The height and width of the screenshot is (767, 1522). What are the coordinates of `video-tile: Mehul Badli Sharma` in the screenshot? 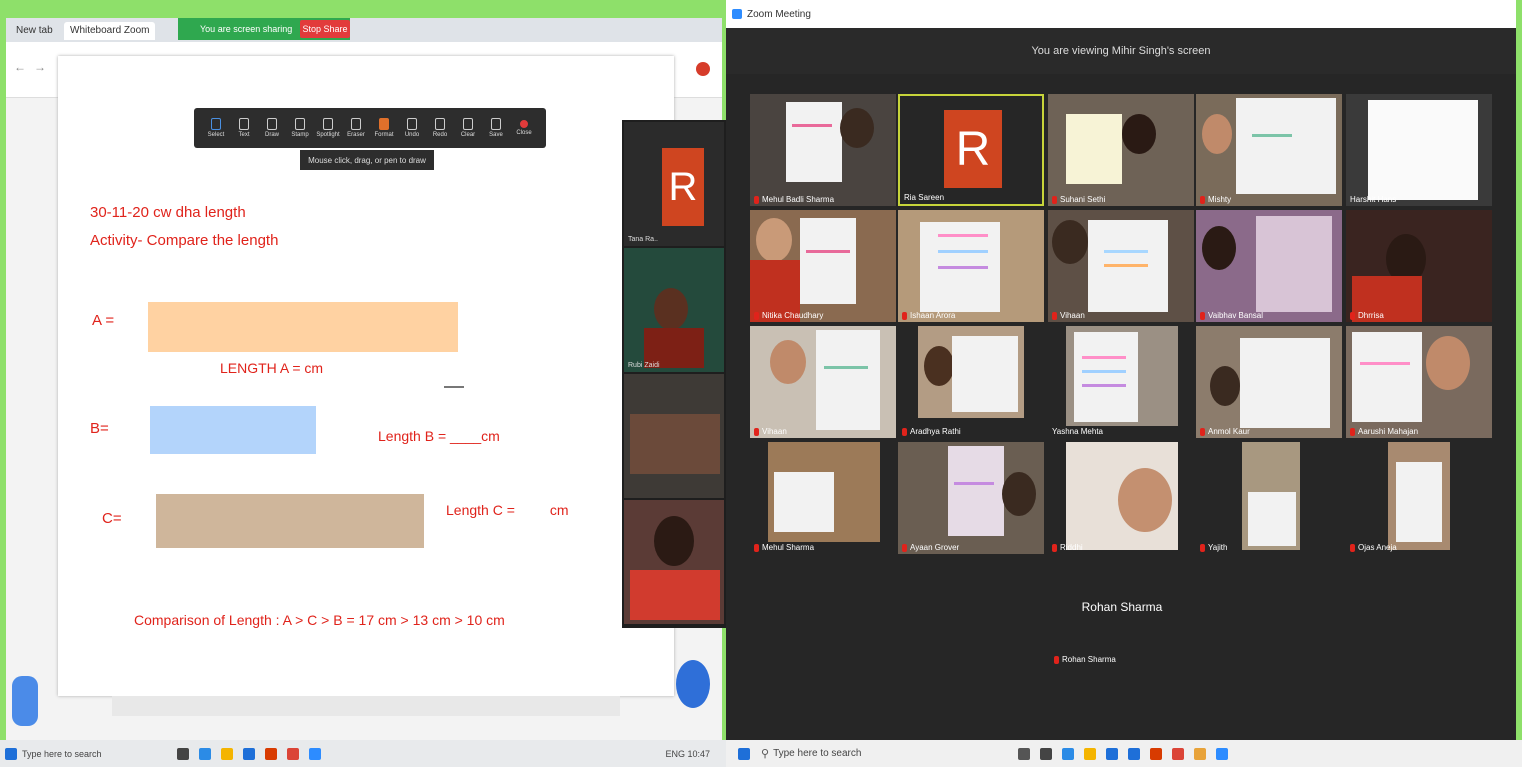 It's located at (823, 150).